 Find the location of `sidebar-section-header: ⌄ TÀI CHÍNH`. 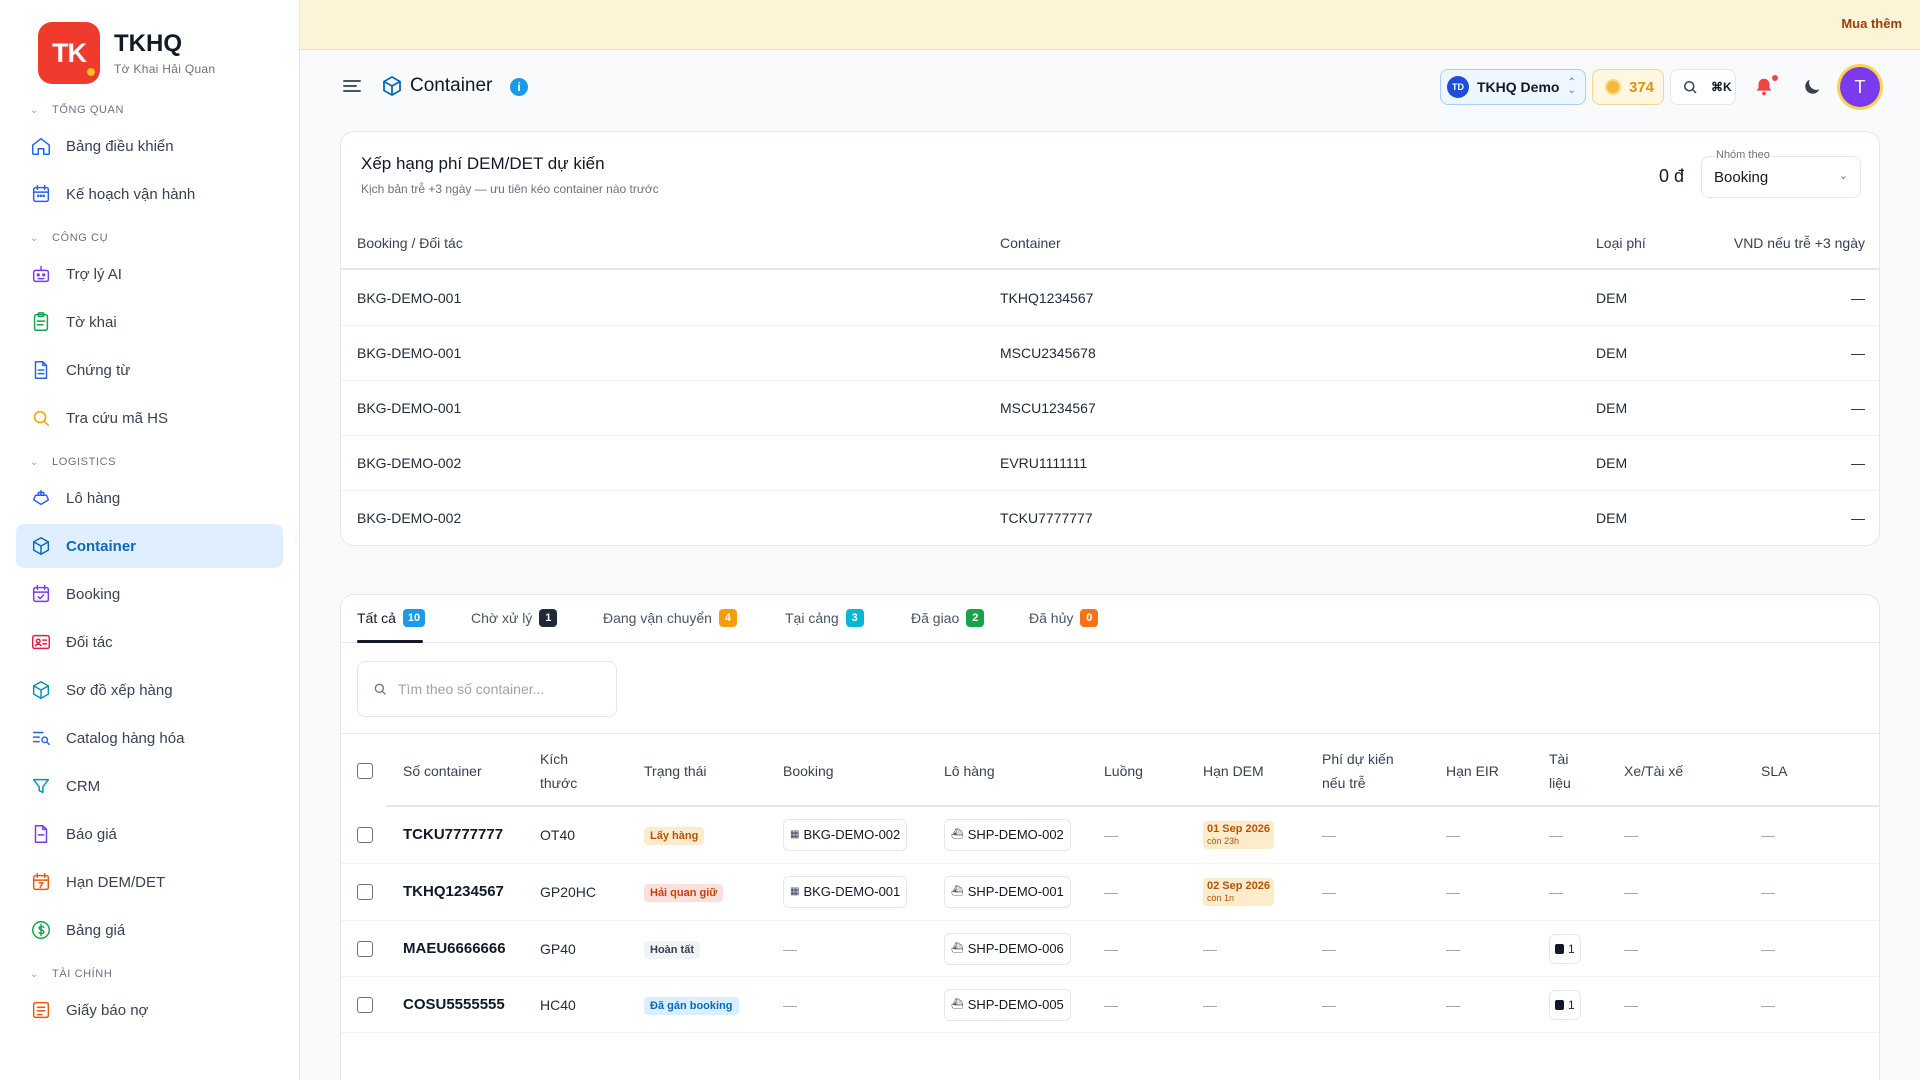

sidebar-section-header: ⌄ TÀI CHÍNH is located at coordinates (164, 974).